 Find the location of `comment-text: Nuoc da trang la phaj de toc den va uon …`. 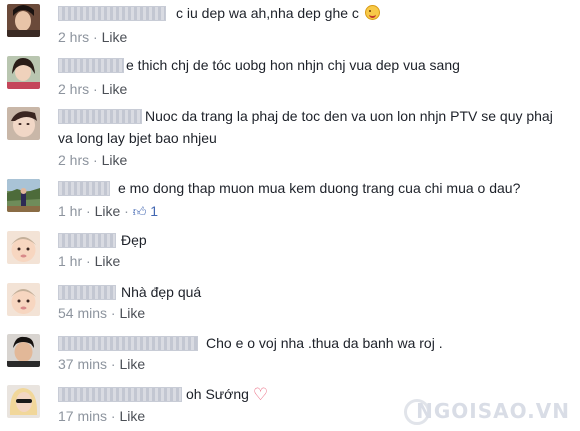

comment-text: Nuoc da trang la phaj de toc den va uon … is located at coordinates (349, 116).